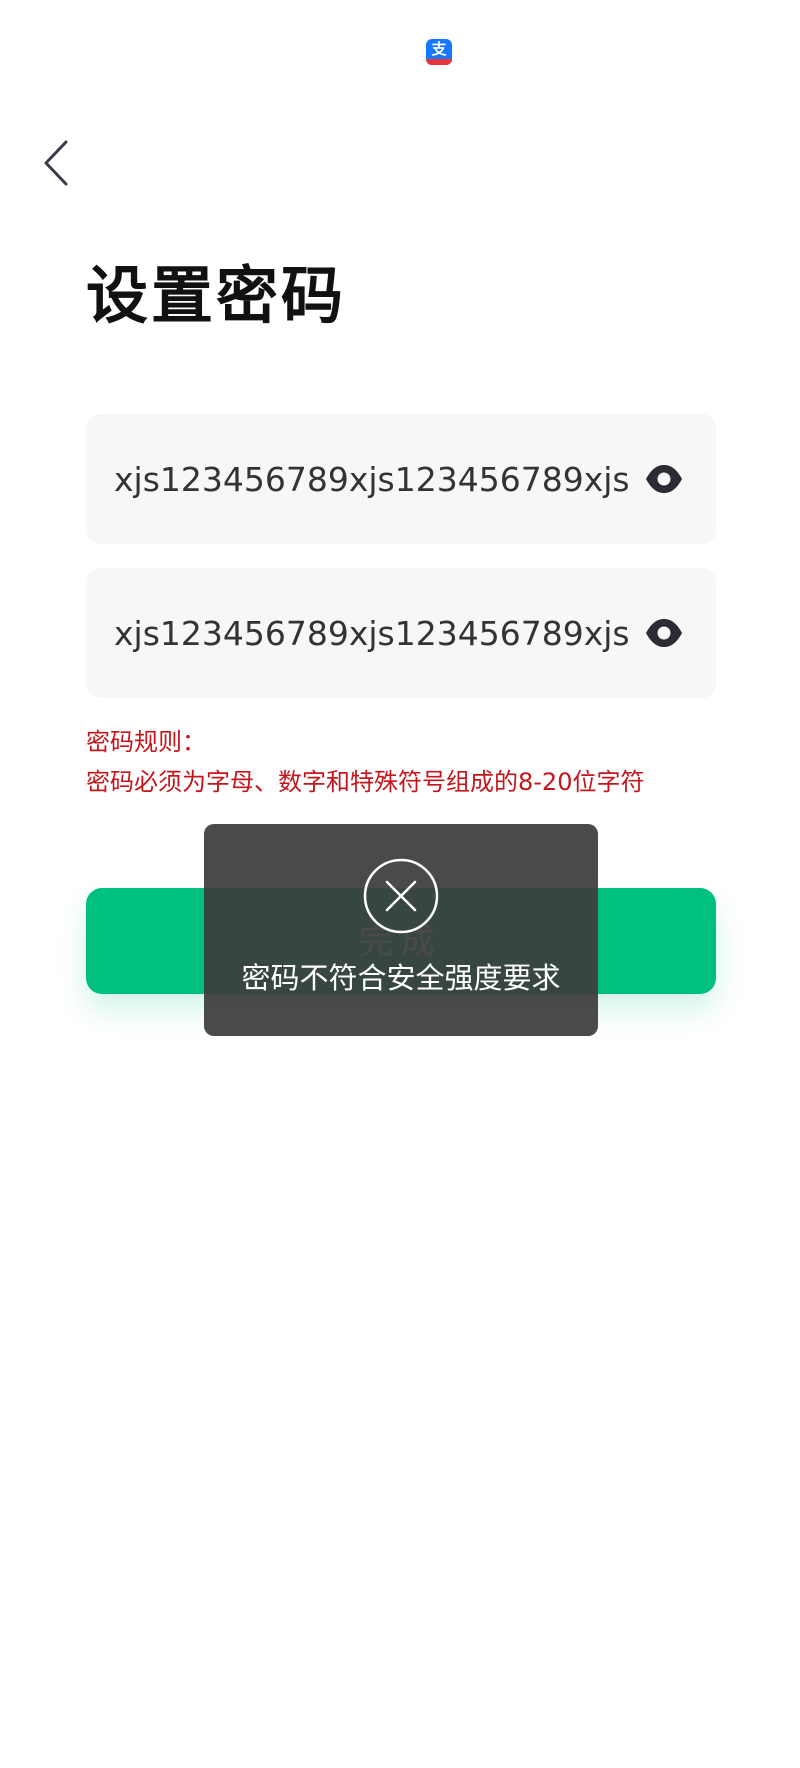 The width and height of the screenshot is (800, 1768). Describe the element at coordinates (439, 62) in the screenshot. I see `alipay-icon-stripe` at that location.